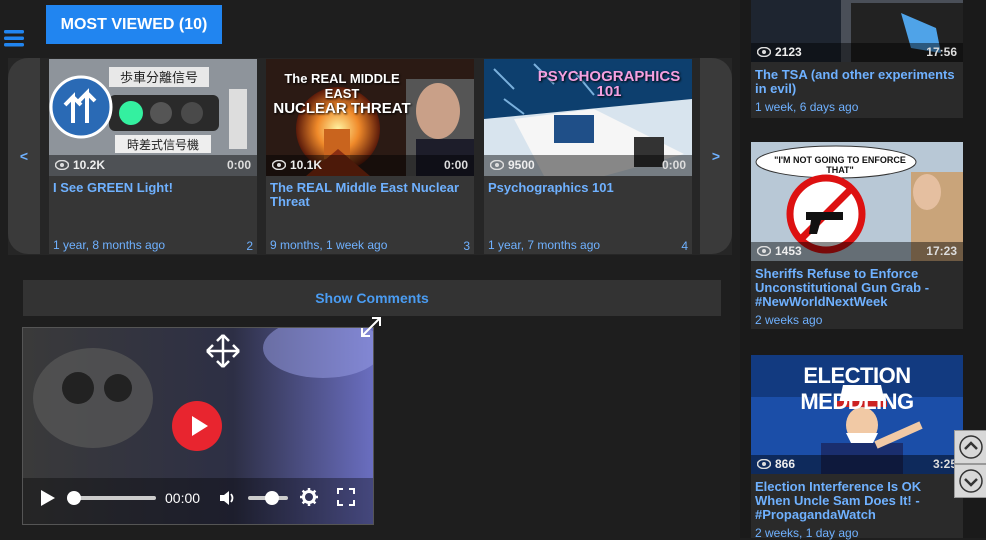 This screenshot has width=986, height=540. What do you see at coordinates (159, 78) in the screenshot?
I see `svg-text: 歩車分離信号` at bounding box center [159, 78].